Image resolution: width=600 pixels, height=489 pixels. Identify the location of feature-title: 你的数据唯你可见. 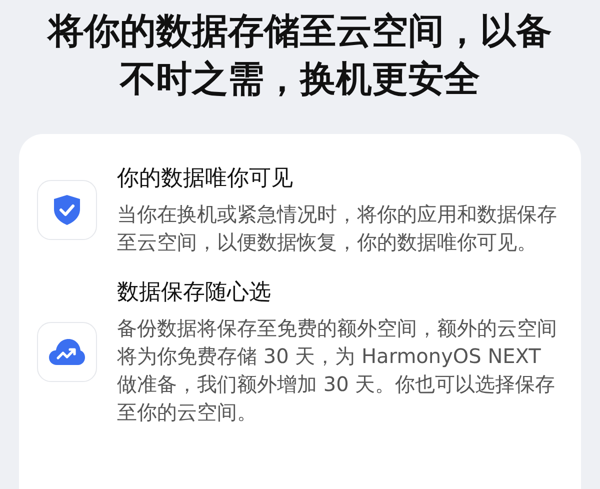
(205, 179).